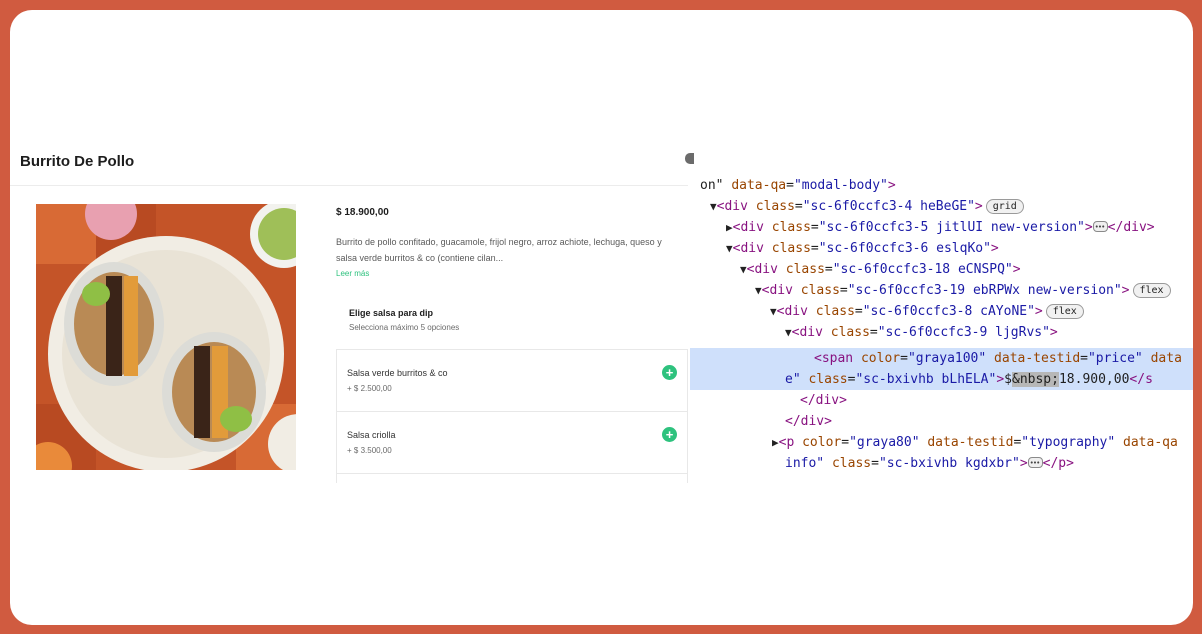  What do you see at coordinates (840, 185) in the screenshot?
I see `attr-value: "modal-body"` at bounding box center [840, 185].